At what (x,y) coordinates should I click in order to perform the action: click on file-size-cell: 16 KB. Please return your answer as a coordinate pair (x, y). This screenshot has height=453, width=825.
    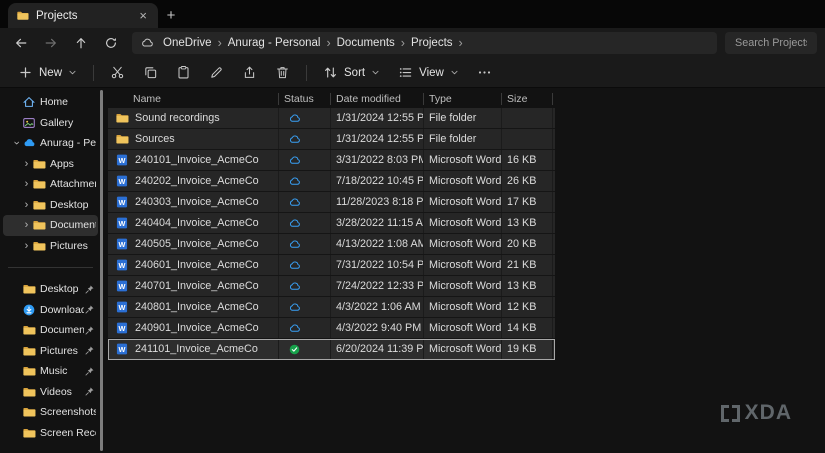
    Looking at the image, I should click on (527, 160).